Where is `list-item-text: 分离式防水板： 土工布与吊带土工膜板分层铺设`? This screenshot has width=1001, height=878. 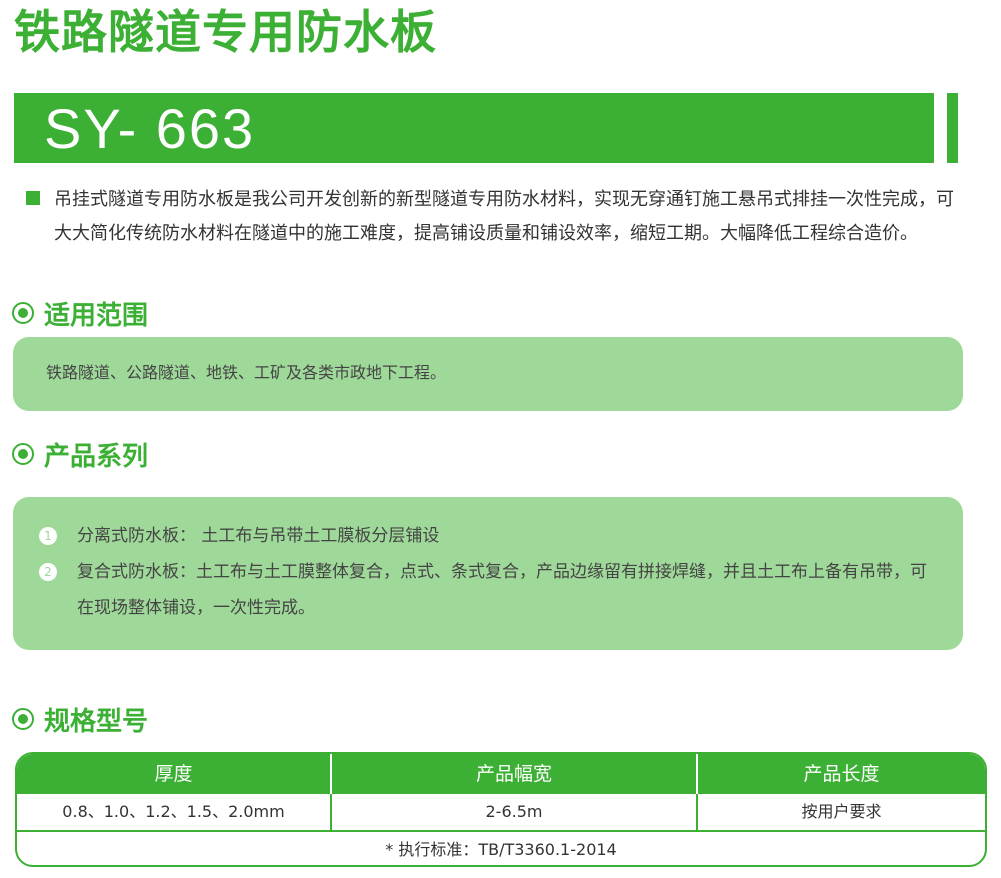 list-item-text: 分离式防水板： 土工布与吊带土工膜板分层铺设 is located at coordinates (258, 536).